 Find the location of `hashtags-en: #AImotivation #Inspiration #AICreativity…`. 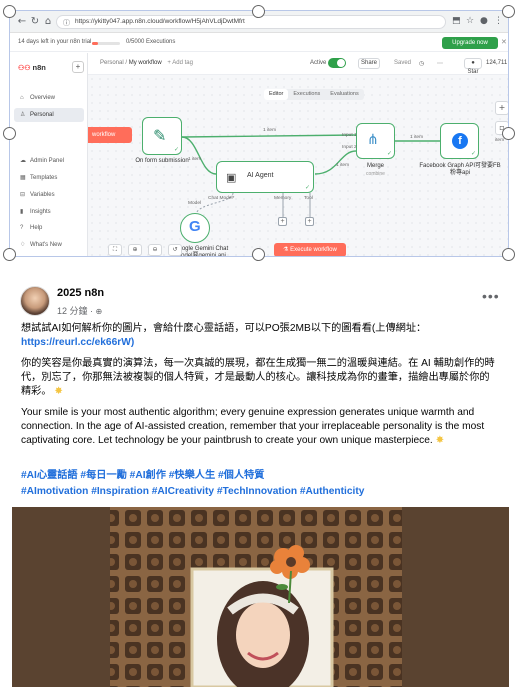

hashtags-en: #AImotivation #Inspiration #AICreativity… is located at coordinates (260, 492).